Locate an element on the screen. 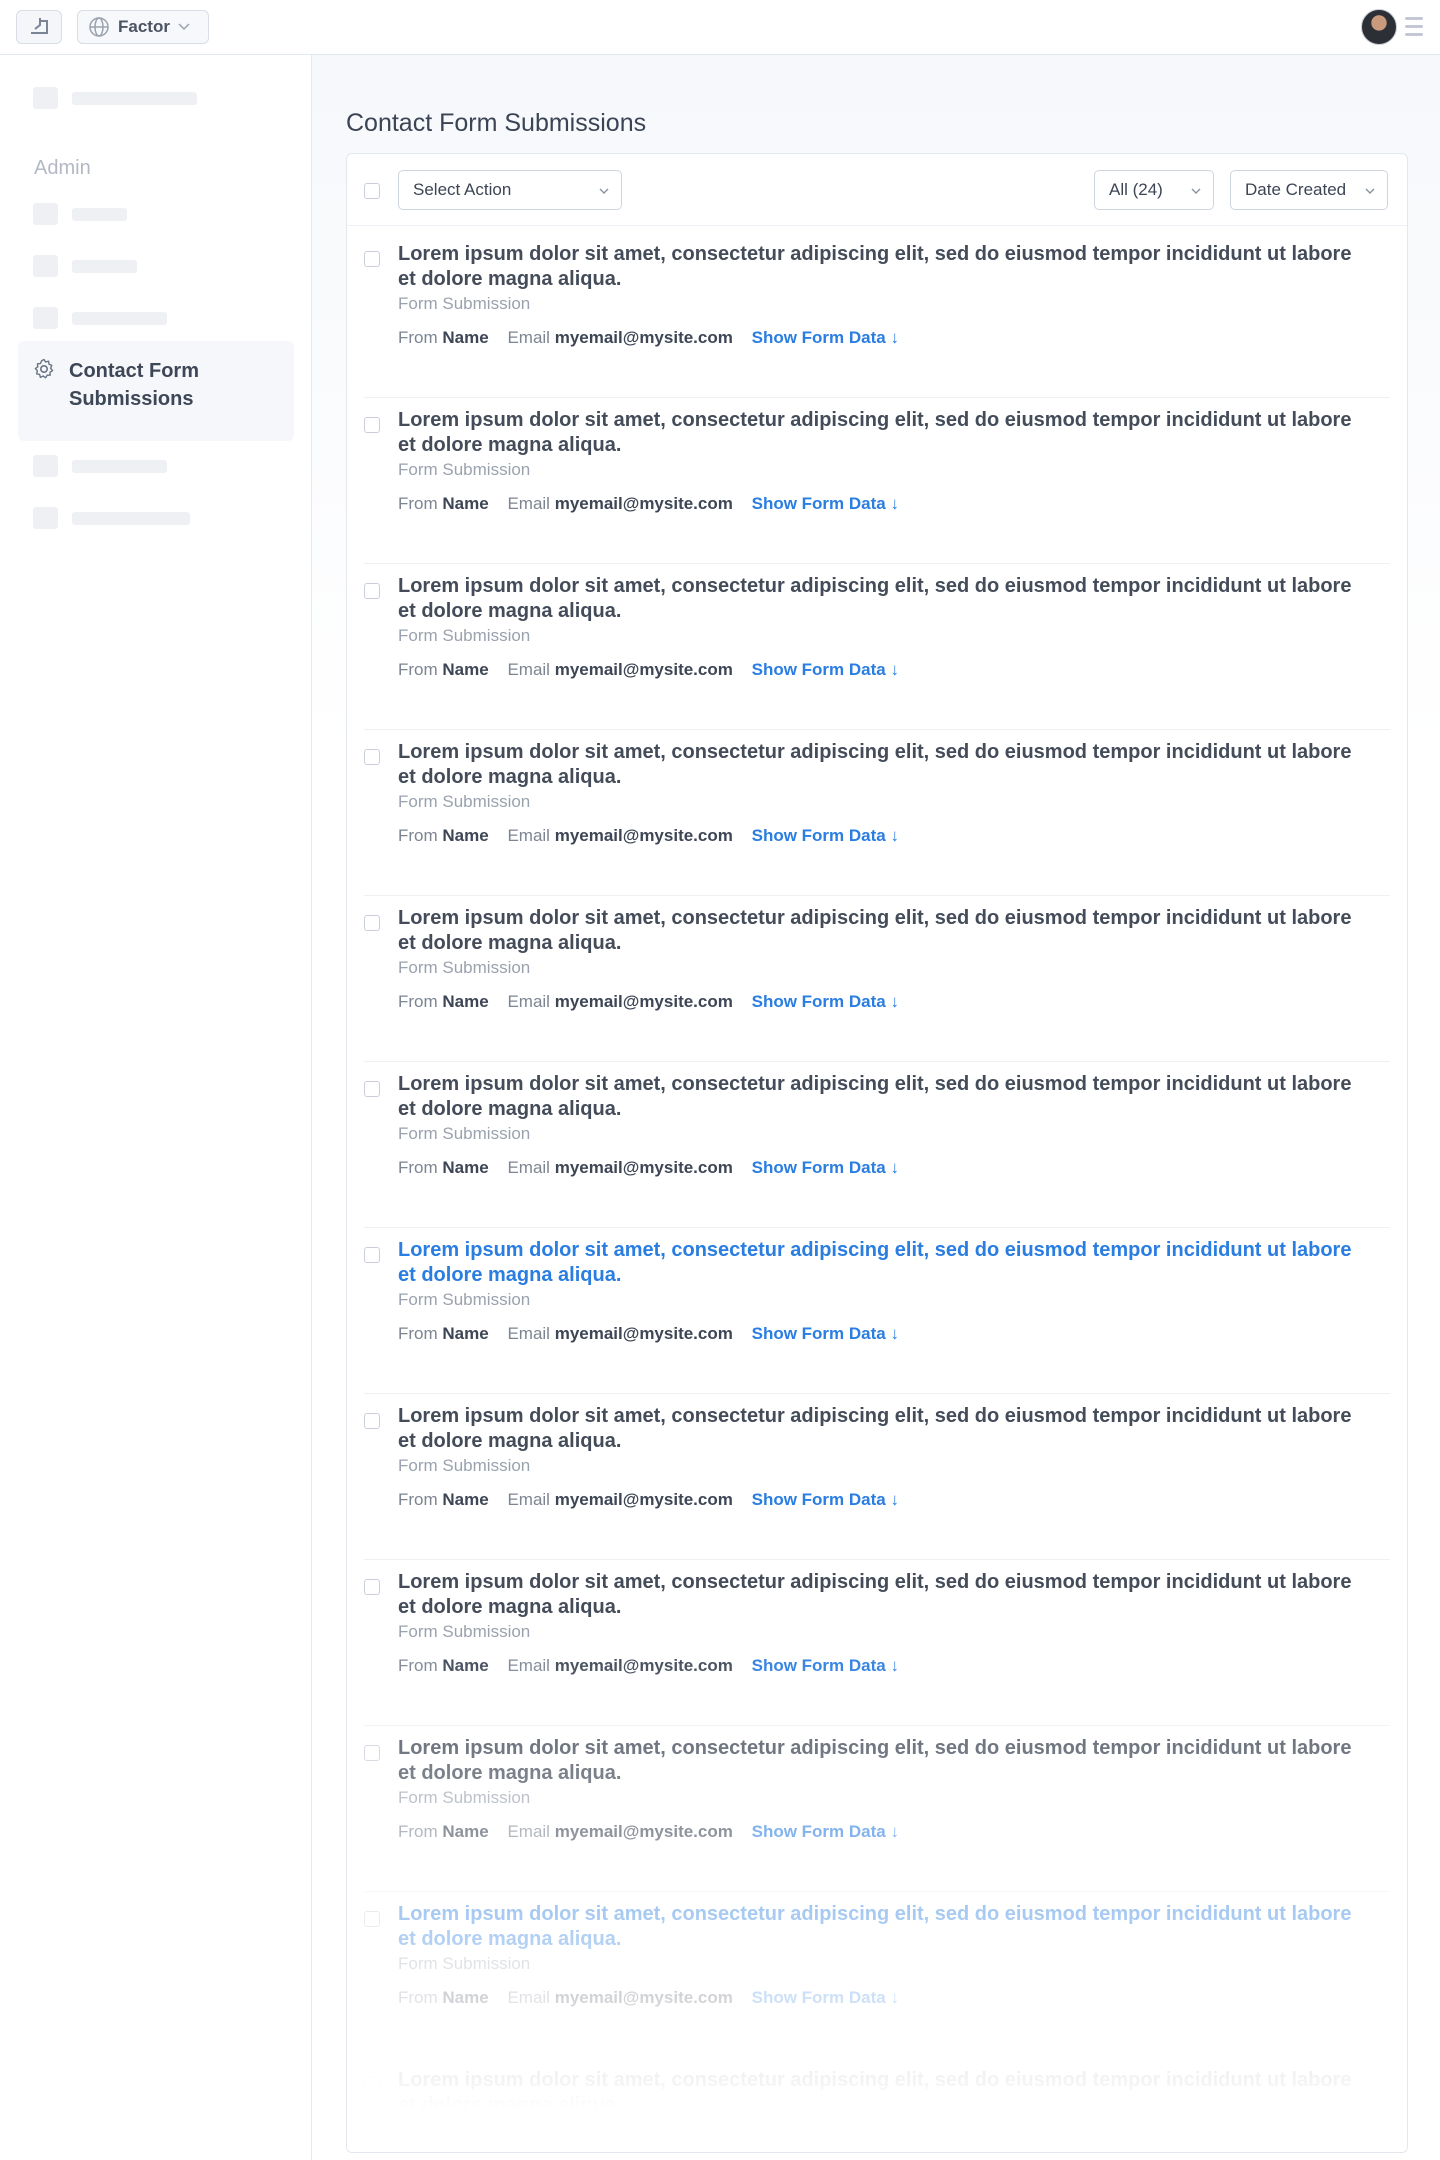 The width and height of the screenshot is (1440, 2160). select-all-checkbox is located at coordinates (372, 191).